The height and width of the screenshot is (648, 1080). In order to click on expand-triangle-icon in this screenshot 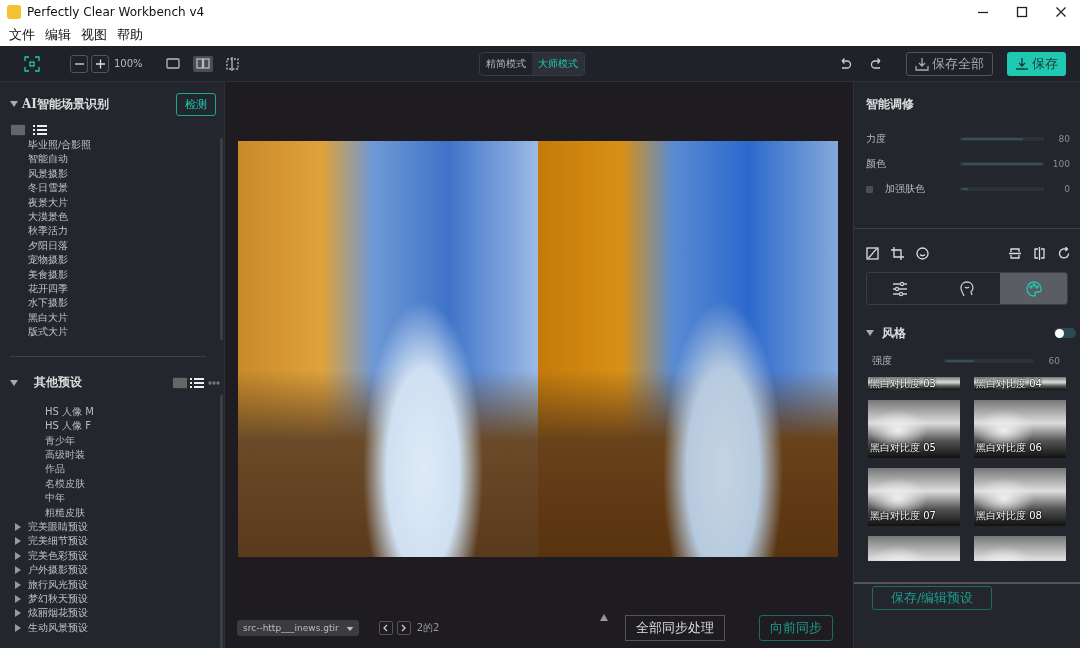, I will do `click(604, 617)`.